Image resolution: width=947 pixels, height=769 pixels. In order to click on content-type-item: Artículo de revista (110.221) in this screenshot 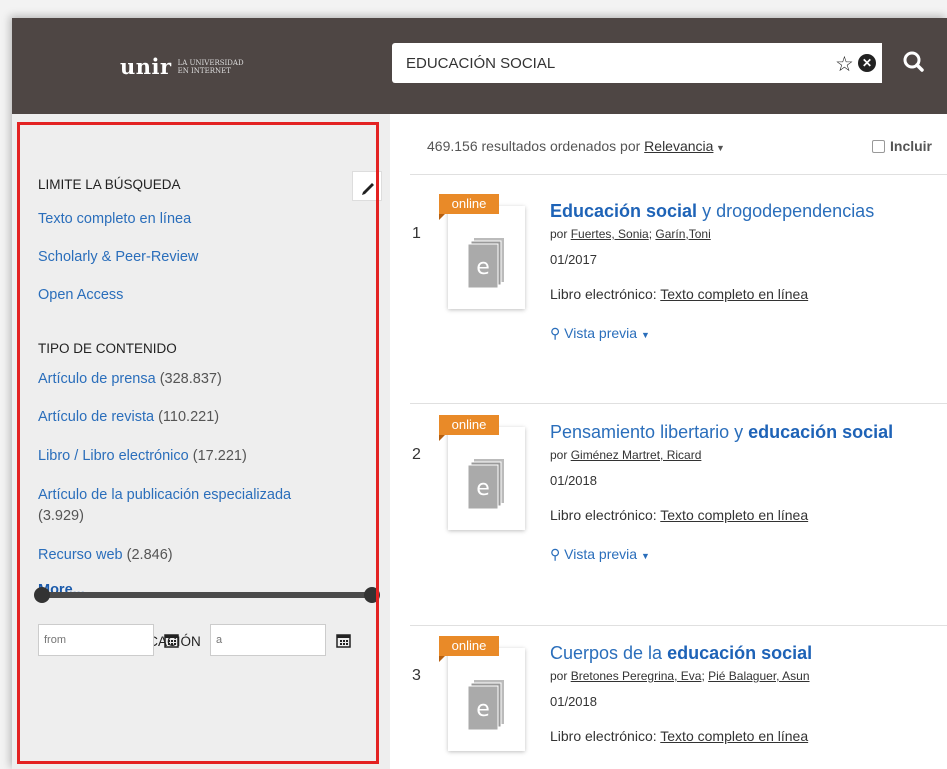, I will do `click(128, 417)`.